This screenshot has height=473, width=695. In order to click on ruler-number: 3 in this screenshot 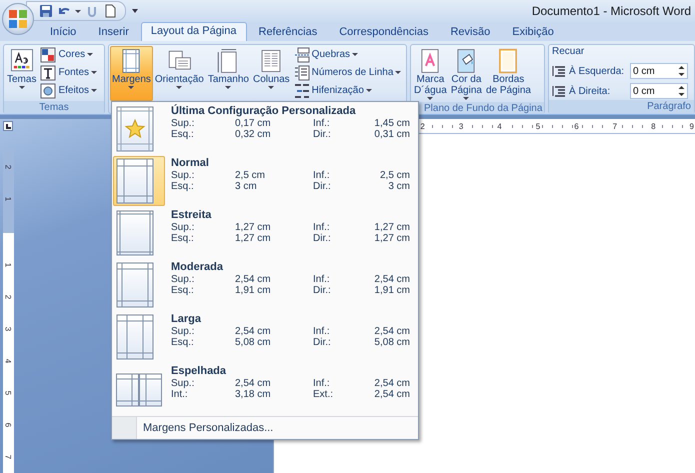, I will do `click(461, 126)`.